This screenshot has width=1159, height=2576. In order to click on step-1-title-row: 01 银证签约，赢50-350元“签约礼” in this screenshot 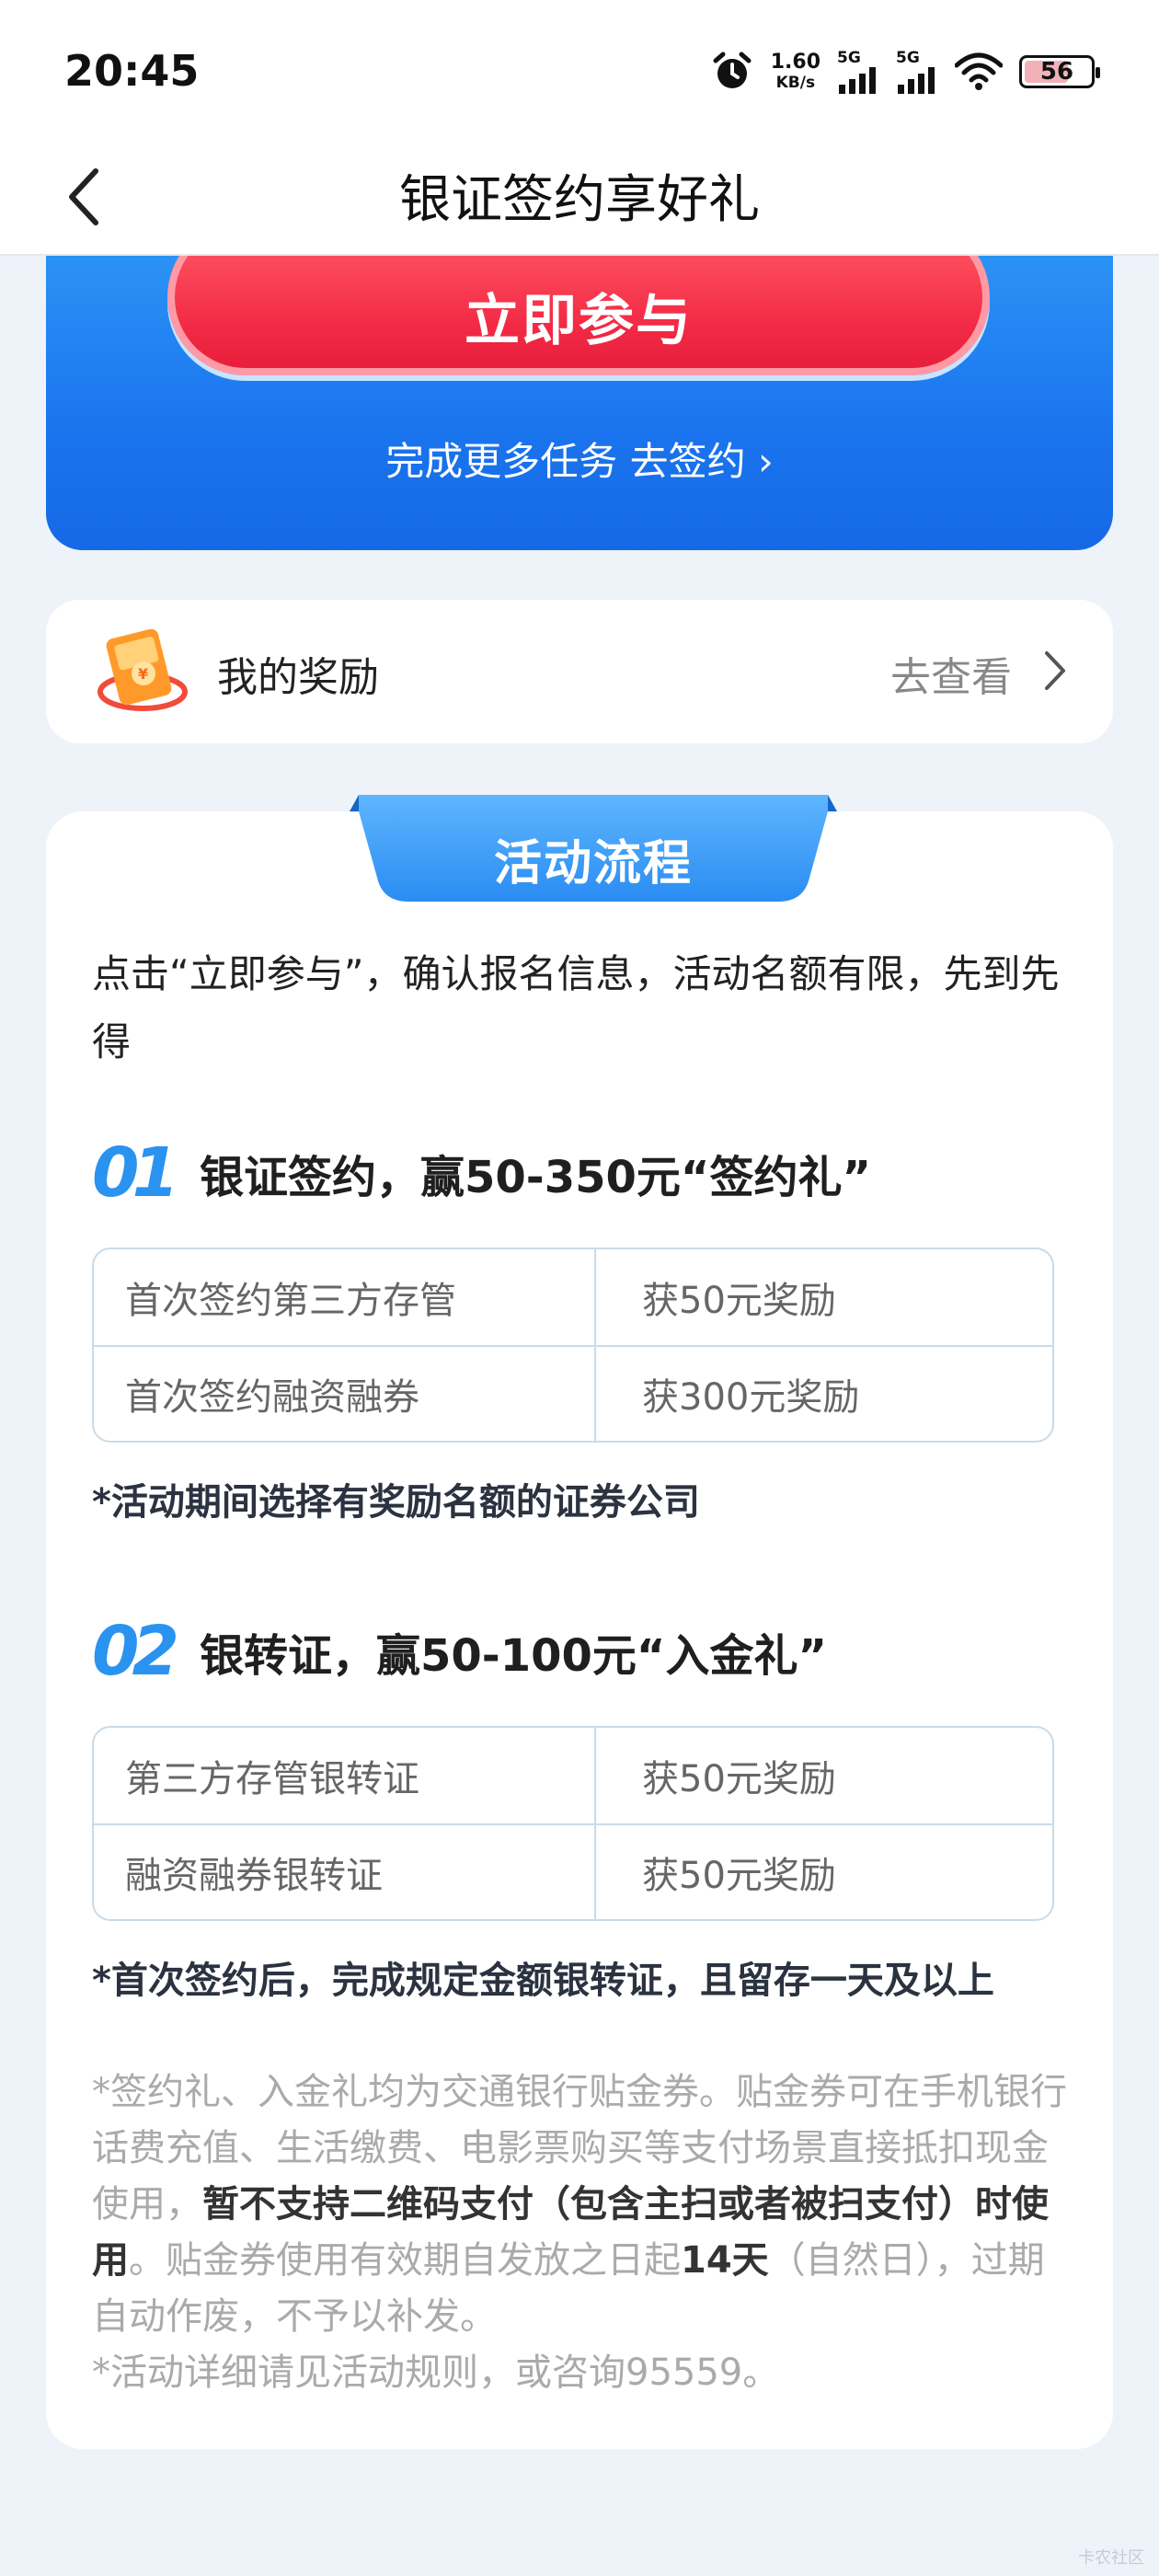, I will do `click(481, 1173)`.